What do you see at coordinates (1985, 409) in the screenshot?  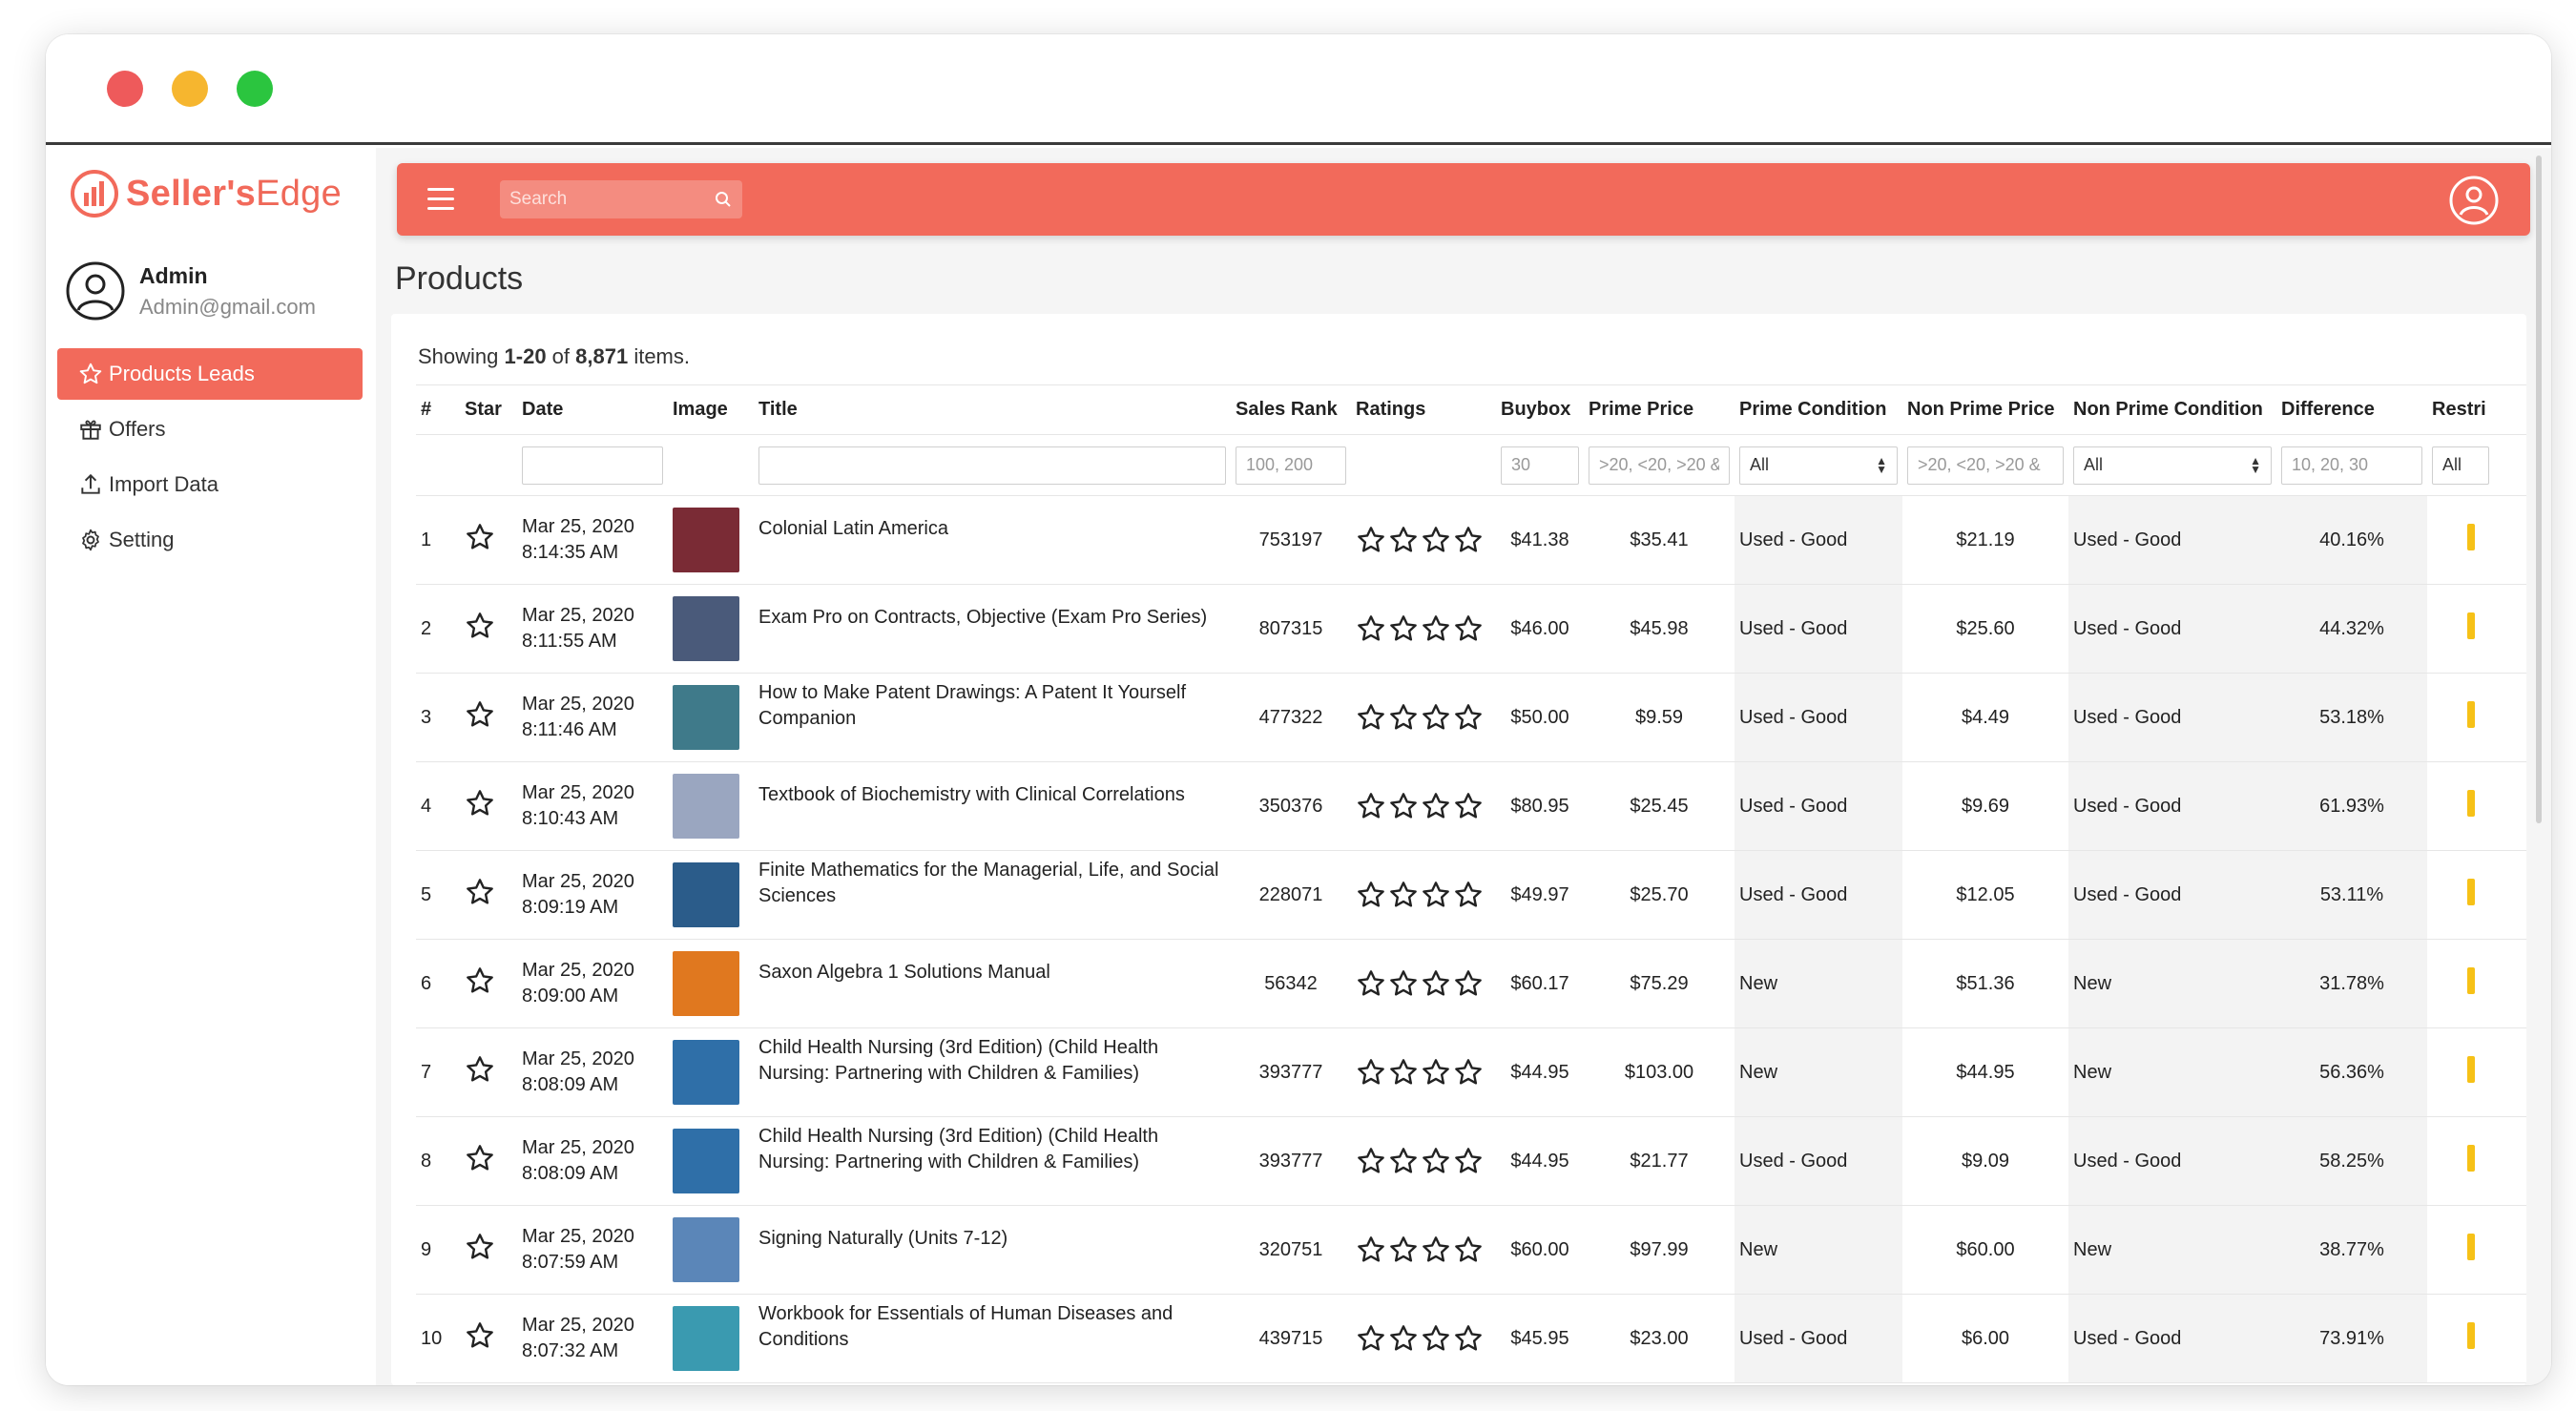 I see `column-header-non-prime-price: Non Prime Price` at bounding box center [1985, 409].